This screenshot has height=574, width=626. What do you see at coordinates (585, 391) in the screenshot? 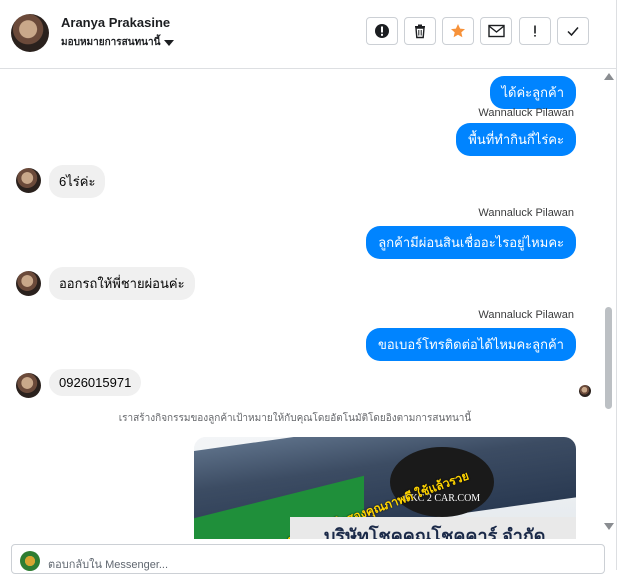
I see `seen-indicator-avatar` at bounding box center [585, 391].